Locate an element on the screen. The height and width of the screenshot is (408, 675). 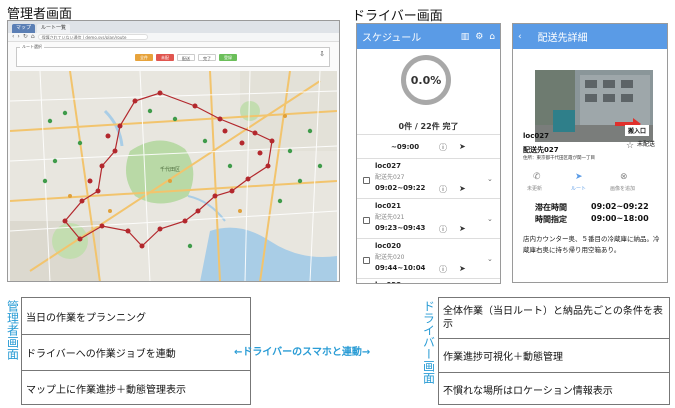
phone-icon: ✆ is located at coordinates (537, 177).